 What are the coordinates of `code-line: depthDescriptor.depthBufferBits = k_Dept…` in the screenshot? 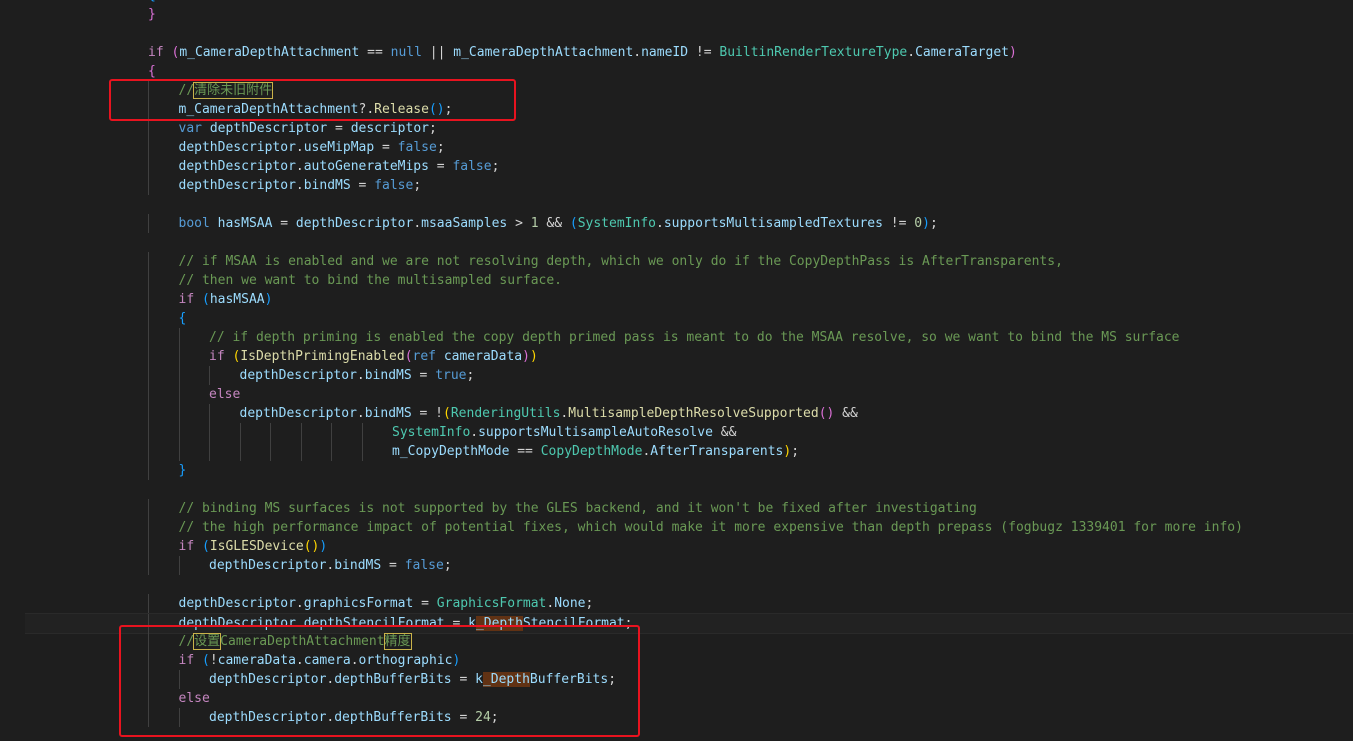 It's located at (689, 679).